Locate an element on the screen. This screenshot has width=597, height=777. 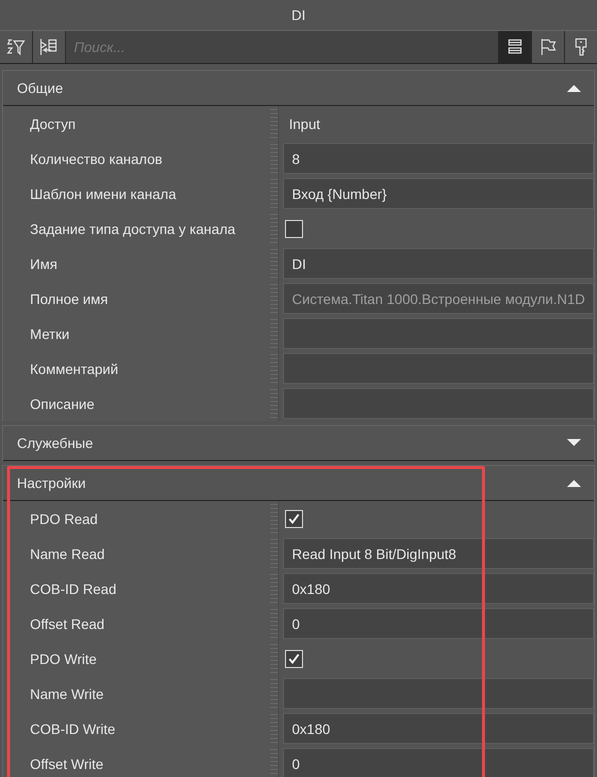
property-label: Имя is located at coordinates (44, 264).